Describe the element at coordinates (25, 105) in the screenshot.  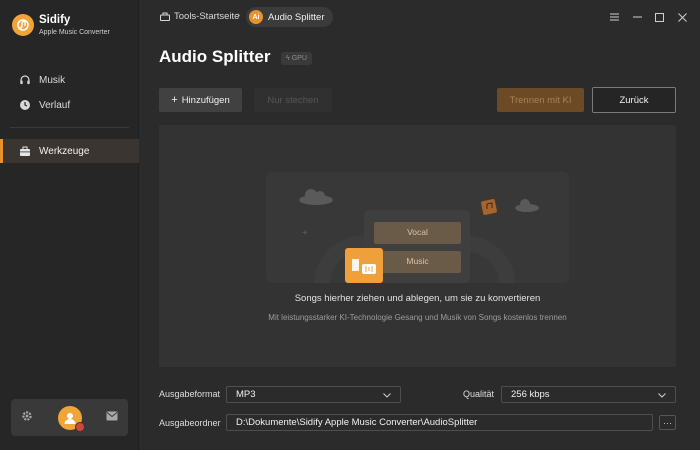
I see `clock-icon` at that location.